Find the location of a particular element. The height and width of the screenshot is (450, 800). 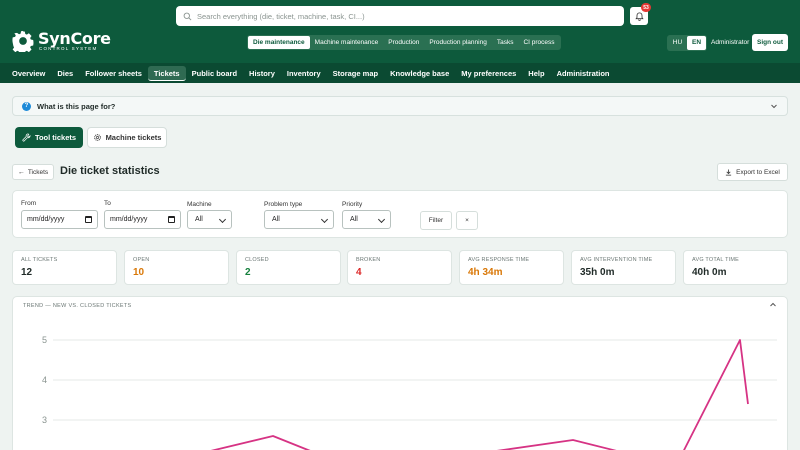

nav-help: Help is located at coordinates (536, 73).